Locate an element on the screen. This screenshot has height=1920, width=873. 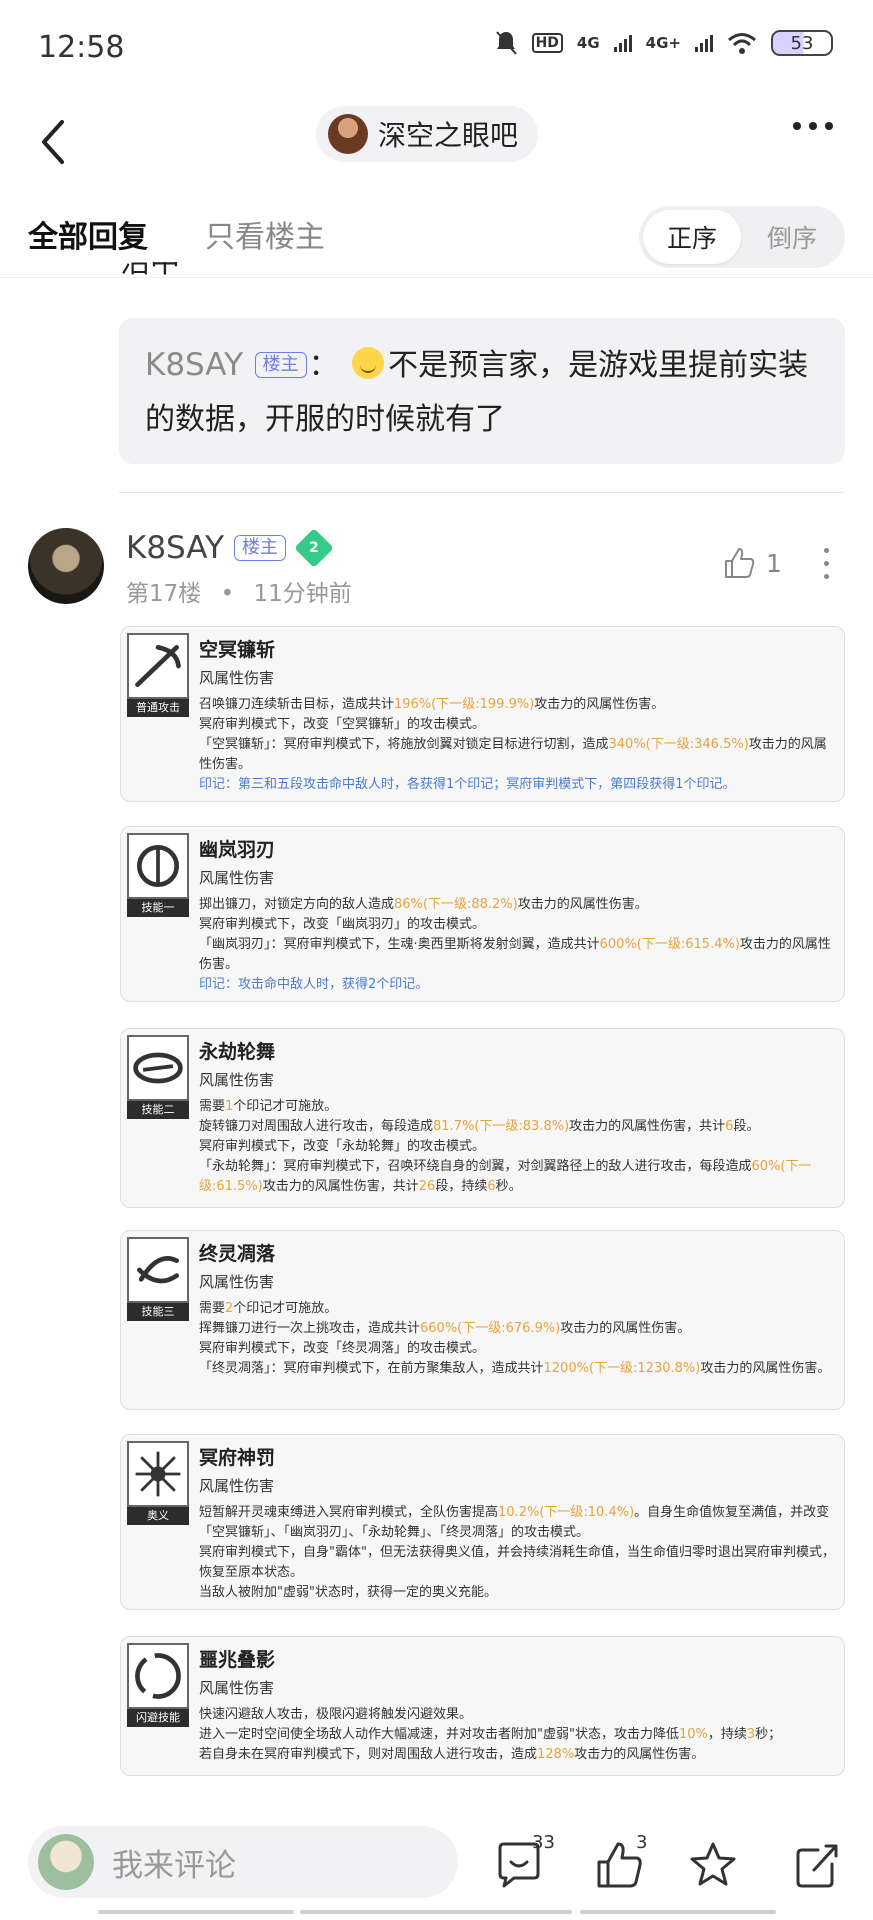
value-highlight: 128% is located at coordinates (556, 1754).